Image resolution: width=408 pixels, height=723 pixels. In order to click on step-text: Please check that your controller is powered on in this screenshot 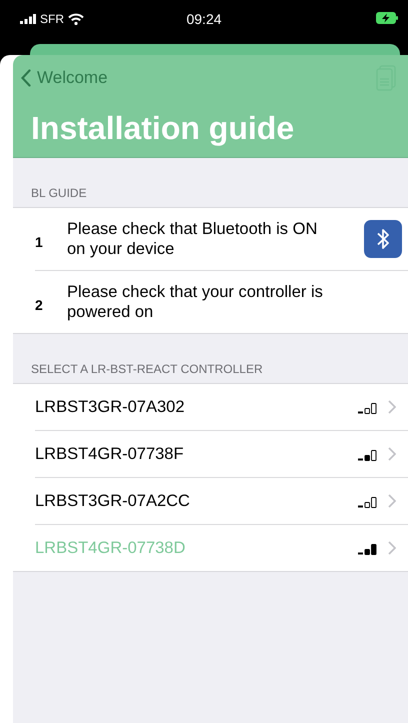, I will do `click(195, 302)`.